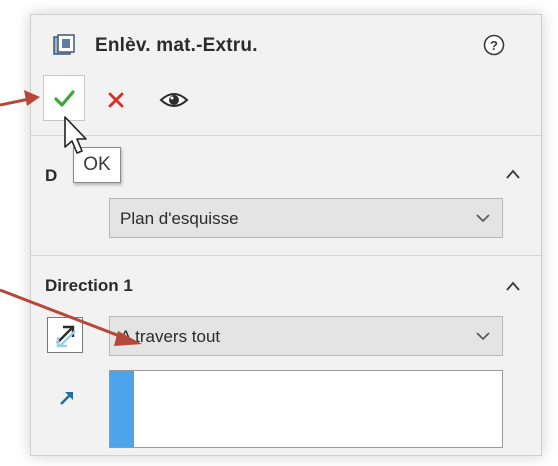  What do you see at coordinates (170, 336) in the screenshot?
I see `end-condition-value: A travers tout` at bounding box center [170, 336].